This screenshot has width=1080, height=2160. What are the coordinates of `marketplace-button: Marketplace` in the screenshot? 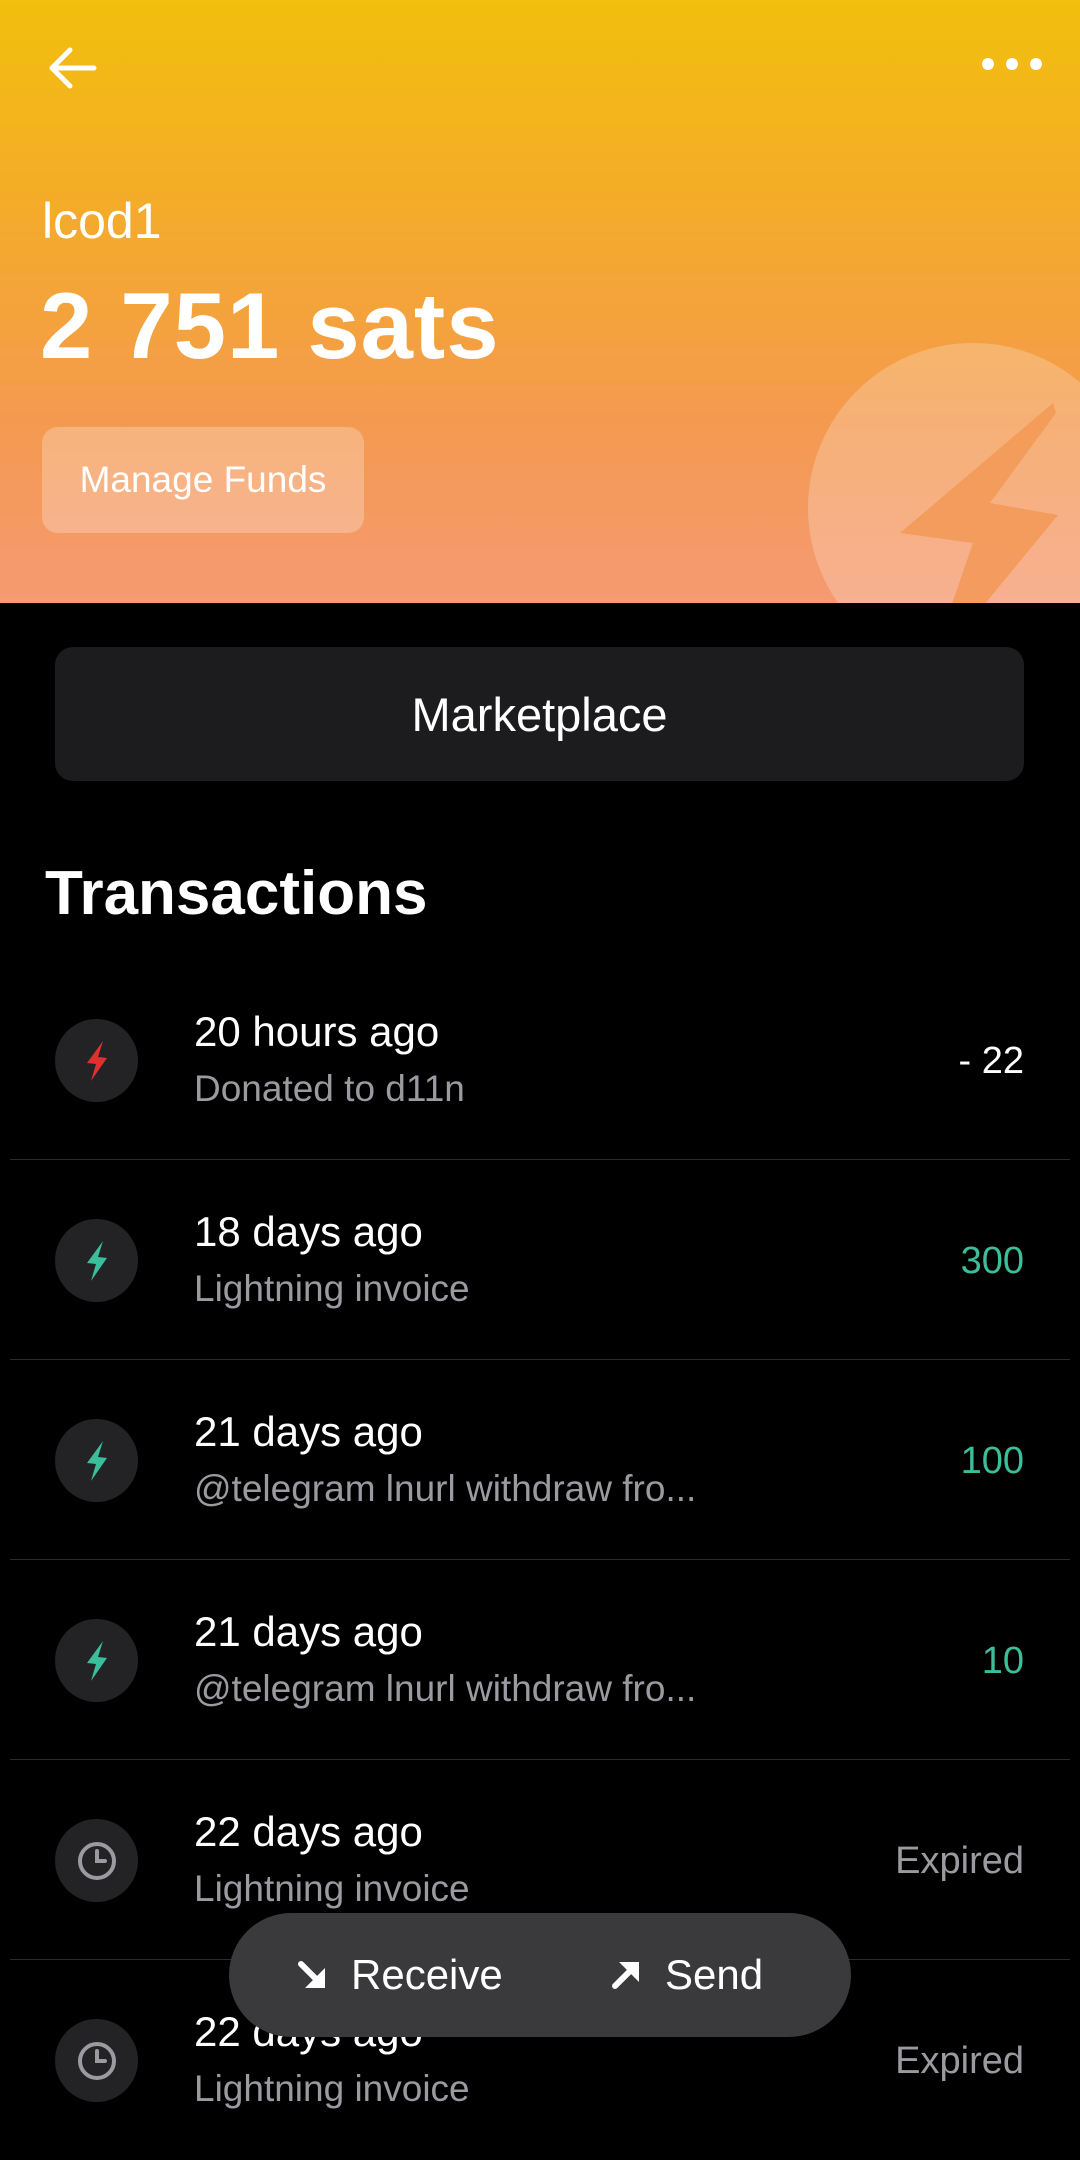 It's located at (539, 714).